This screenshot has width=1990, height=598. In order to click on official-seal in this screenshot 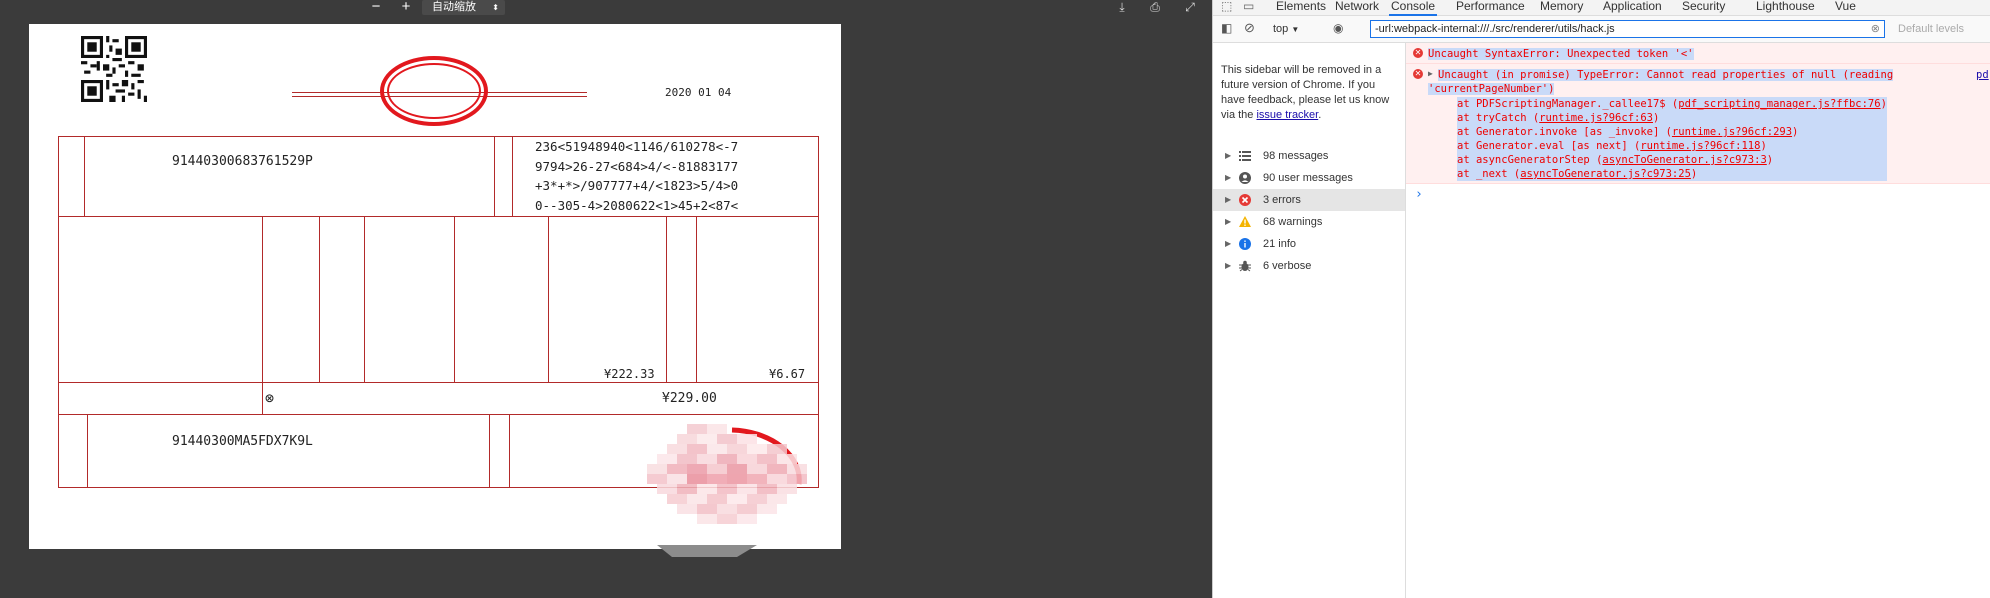, I will do `click(434, 91)`.